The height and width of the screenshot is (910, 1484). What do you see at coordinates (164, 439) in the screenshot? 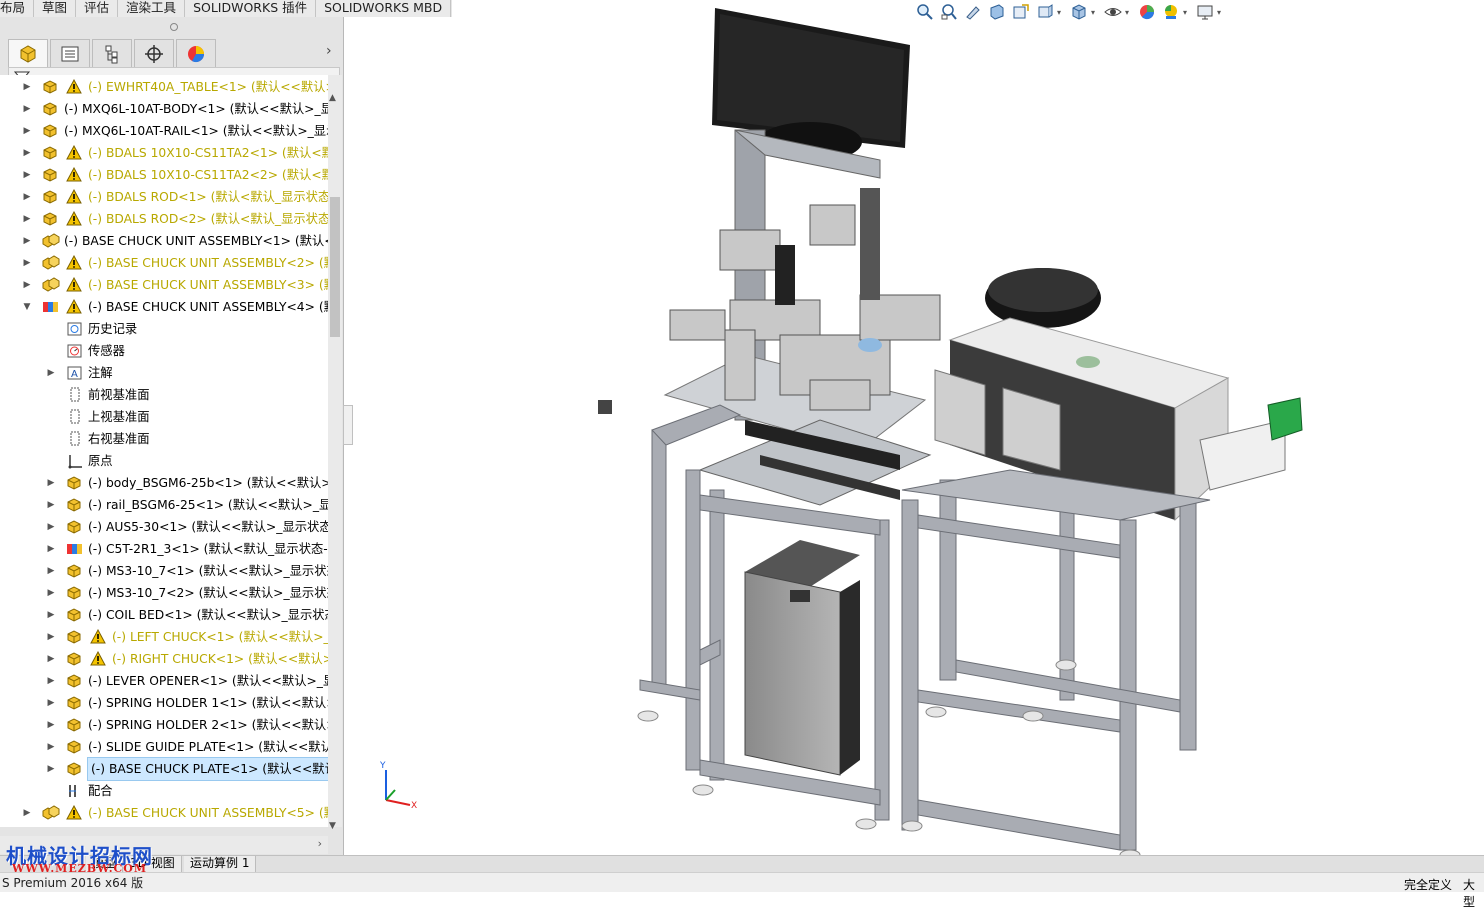
I see `tree-item: 右视基准面` at bounding box center [164, 439].